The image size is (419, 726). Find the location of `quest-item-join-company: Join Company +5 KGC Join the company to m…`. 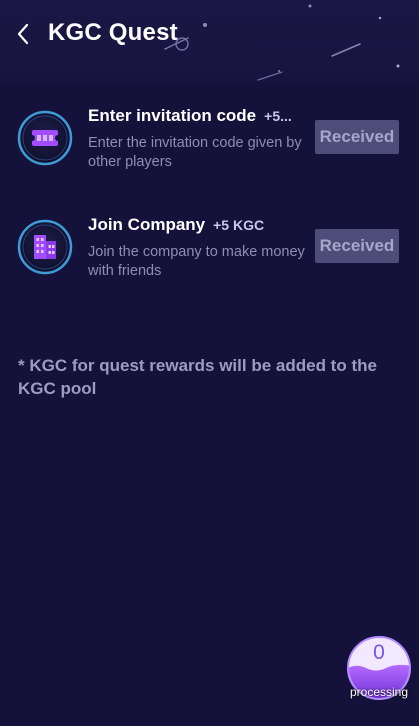

quest-item-join-company: Join Company +5 KGC Join the company to m… is located at coordinates (209, 251).